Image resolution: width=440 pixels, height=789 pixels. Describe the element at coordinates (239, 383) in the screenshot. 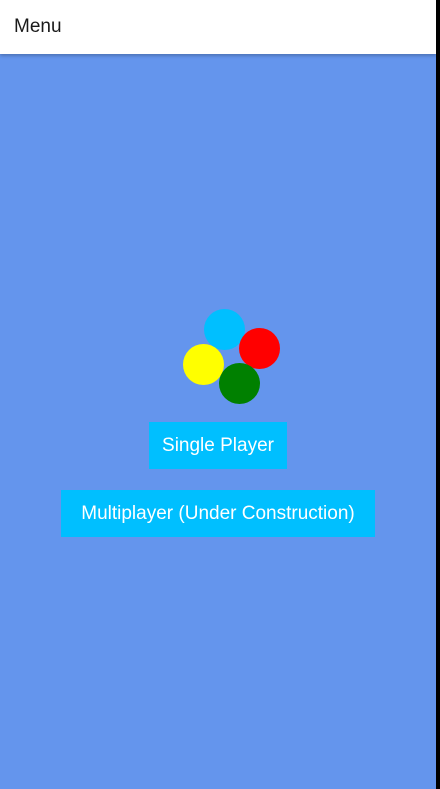

I see `green-dot` at that location.